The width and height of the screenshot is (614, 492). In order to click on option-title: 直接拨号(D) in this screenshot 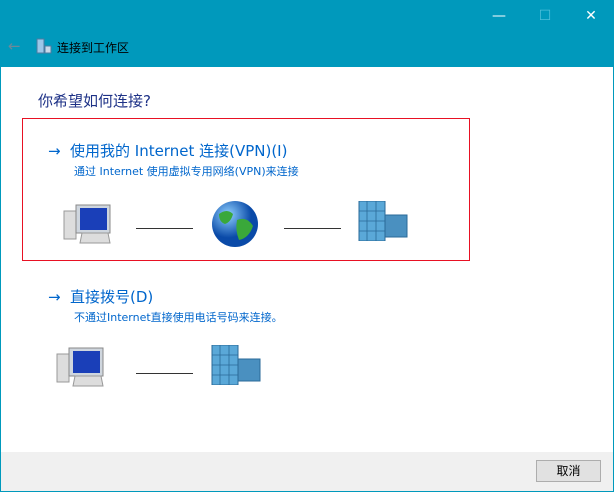, I will do `click(112, 297)`.